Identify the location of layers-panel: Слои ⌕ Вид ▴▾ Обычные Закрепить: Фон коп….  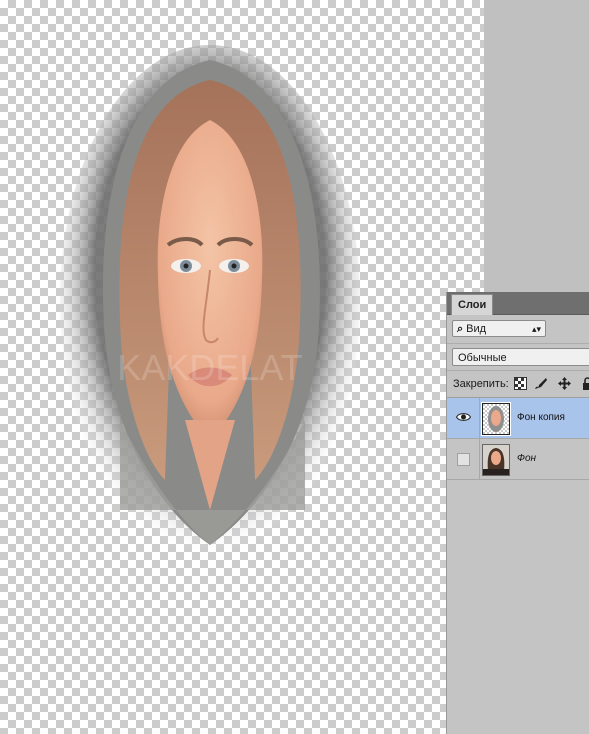
(517, 513).